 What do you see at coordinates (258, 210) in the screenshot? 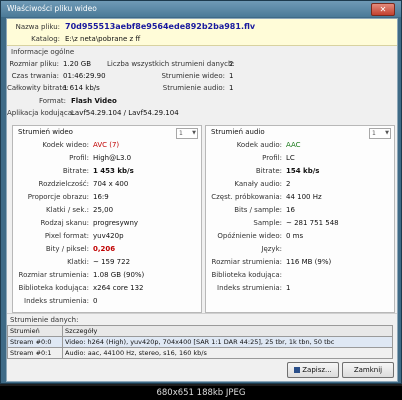
I see `audio-row-label: Bits / sample:` at bounding box center [258, 210].